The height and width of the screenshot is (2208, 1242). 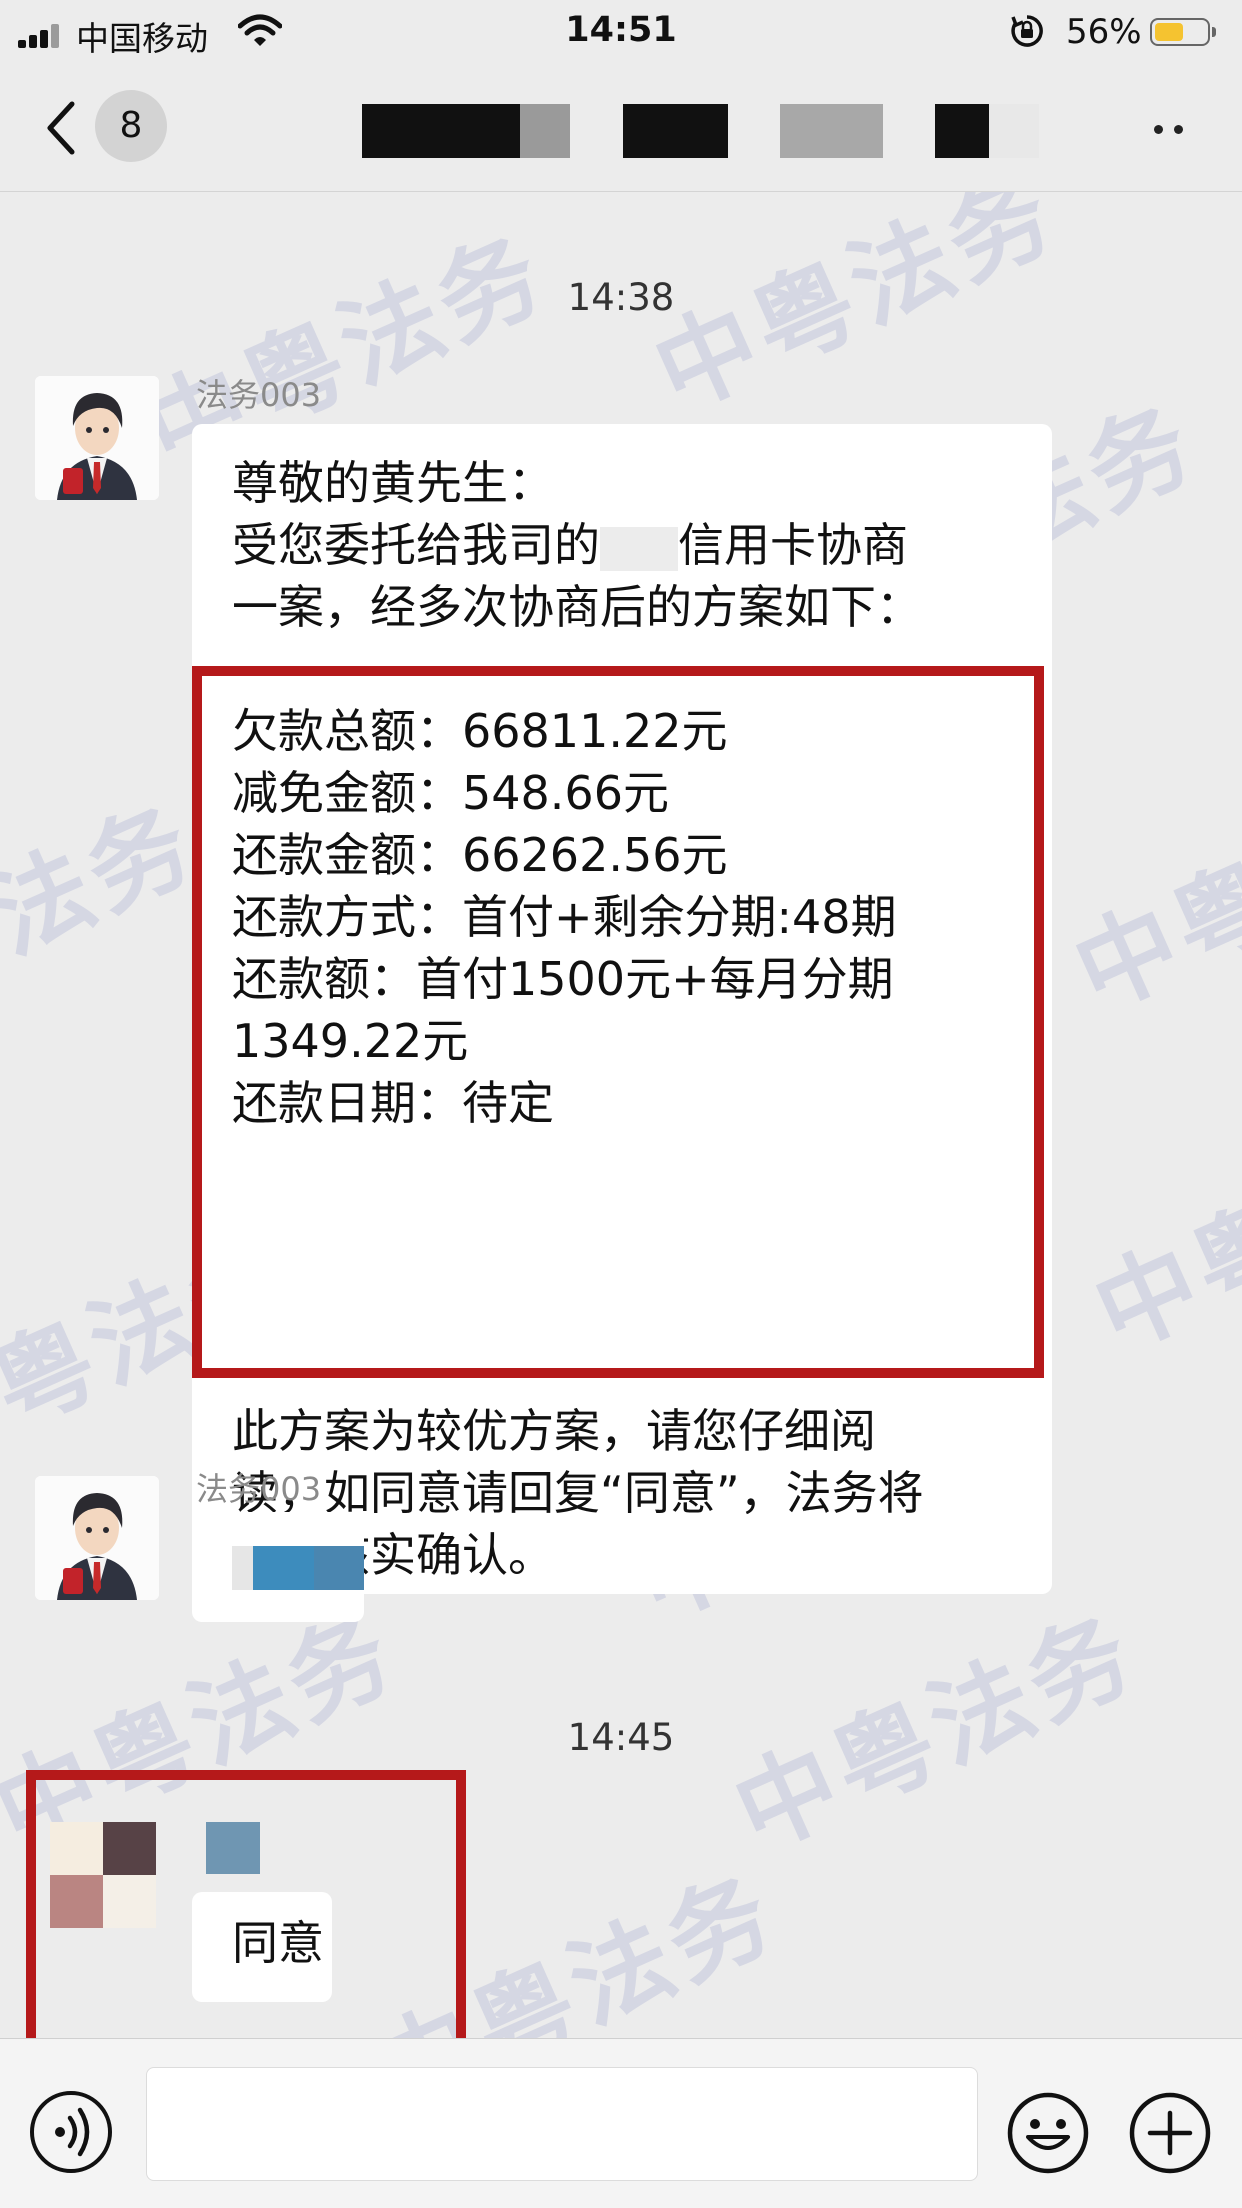 I want to click on highlight-box, so click(x=246, y=1904).